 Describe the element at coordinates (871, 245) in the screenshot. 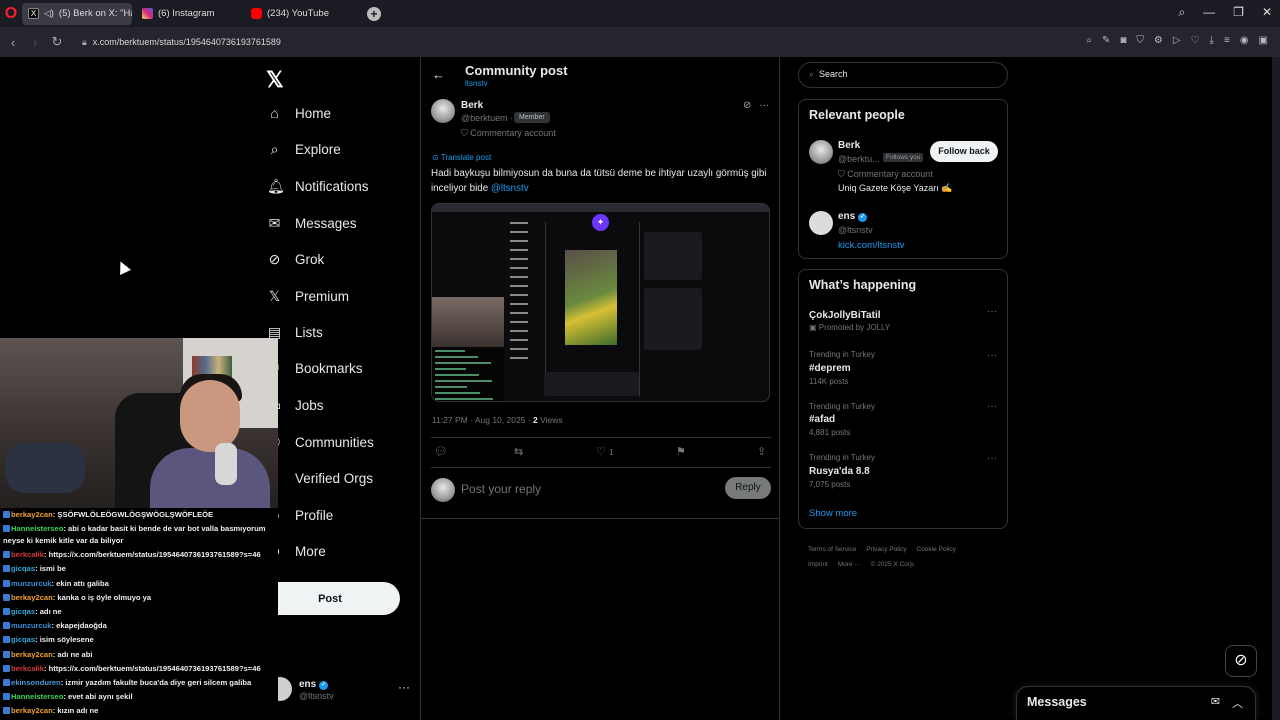

I see `person-link: kick.com/ltsnstv` at that location.